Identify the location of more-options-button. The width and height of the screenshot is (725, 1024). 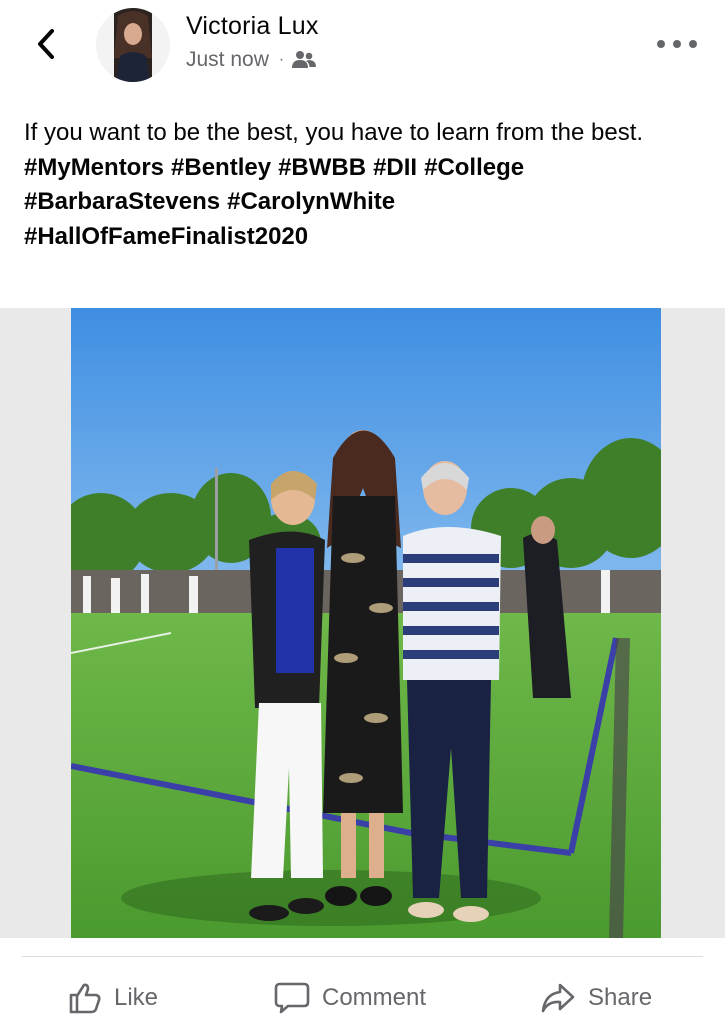
(677, 44).